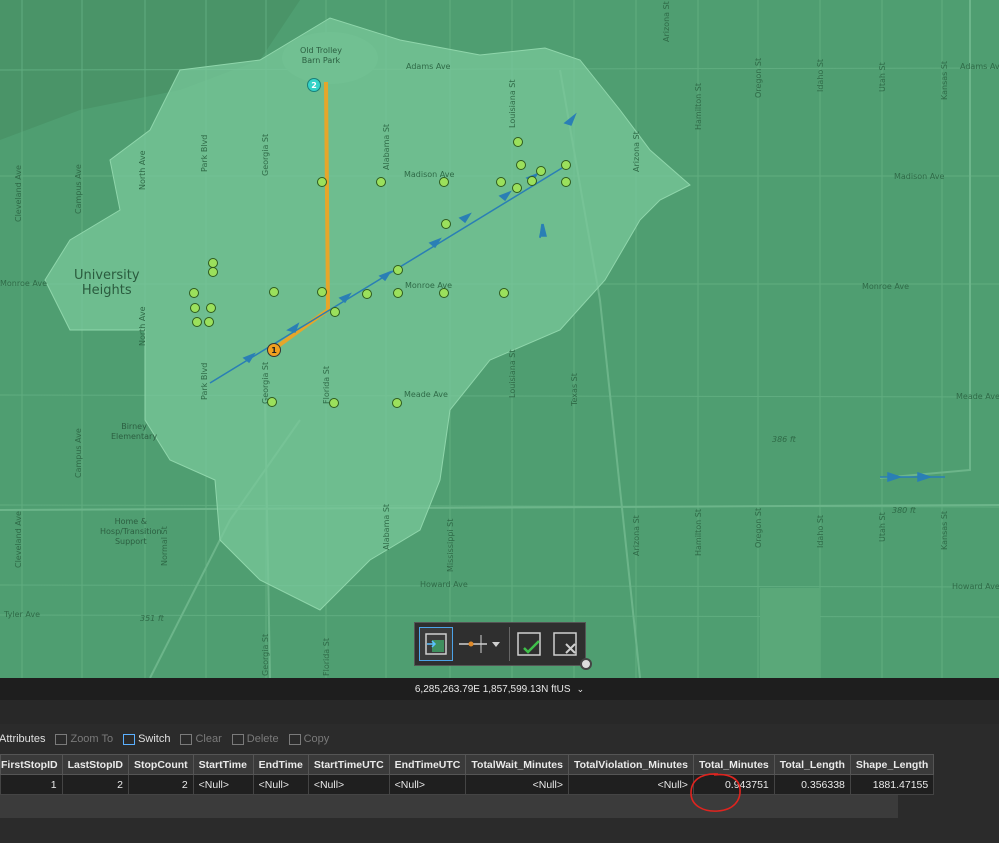  I want to click on column-header: TotalViolation_Minutes, so click(630, 764).